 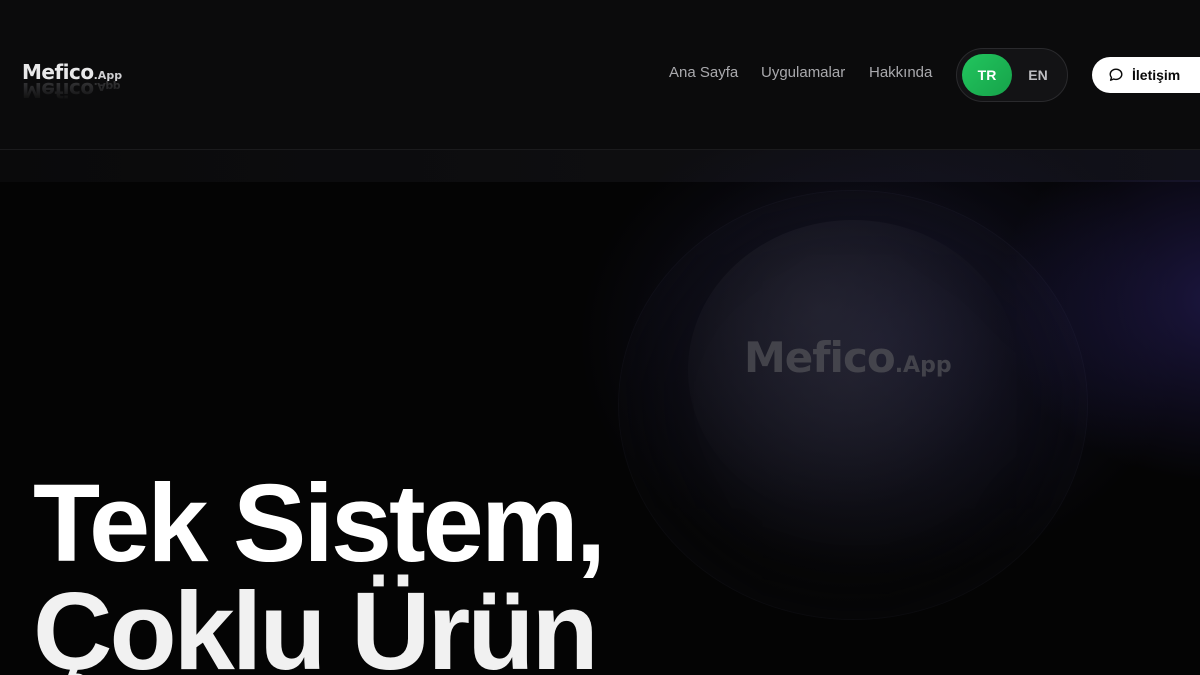 I want to click on language-switcher: TR EN, so click(x=1012, y=75).